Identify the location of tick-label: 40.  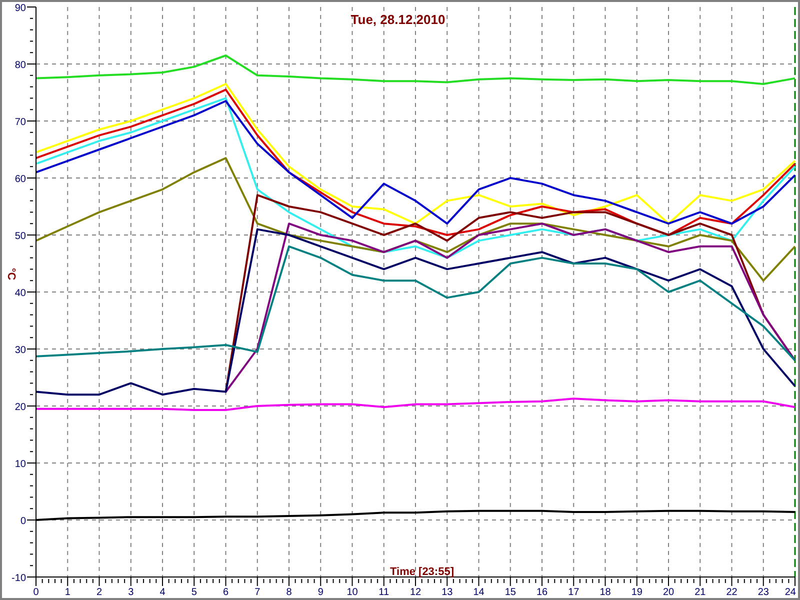
(20, 293).